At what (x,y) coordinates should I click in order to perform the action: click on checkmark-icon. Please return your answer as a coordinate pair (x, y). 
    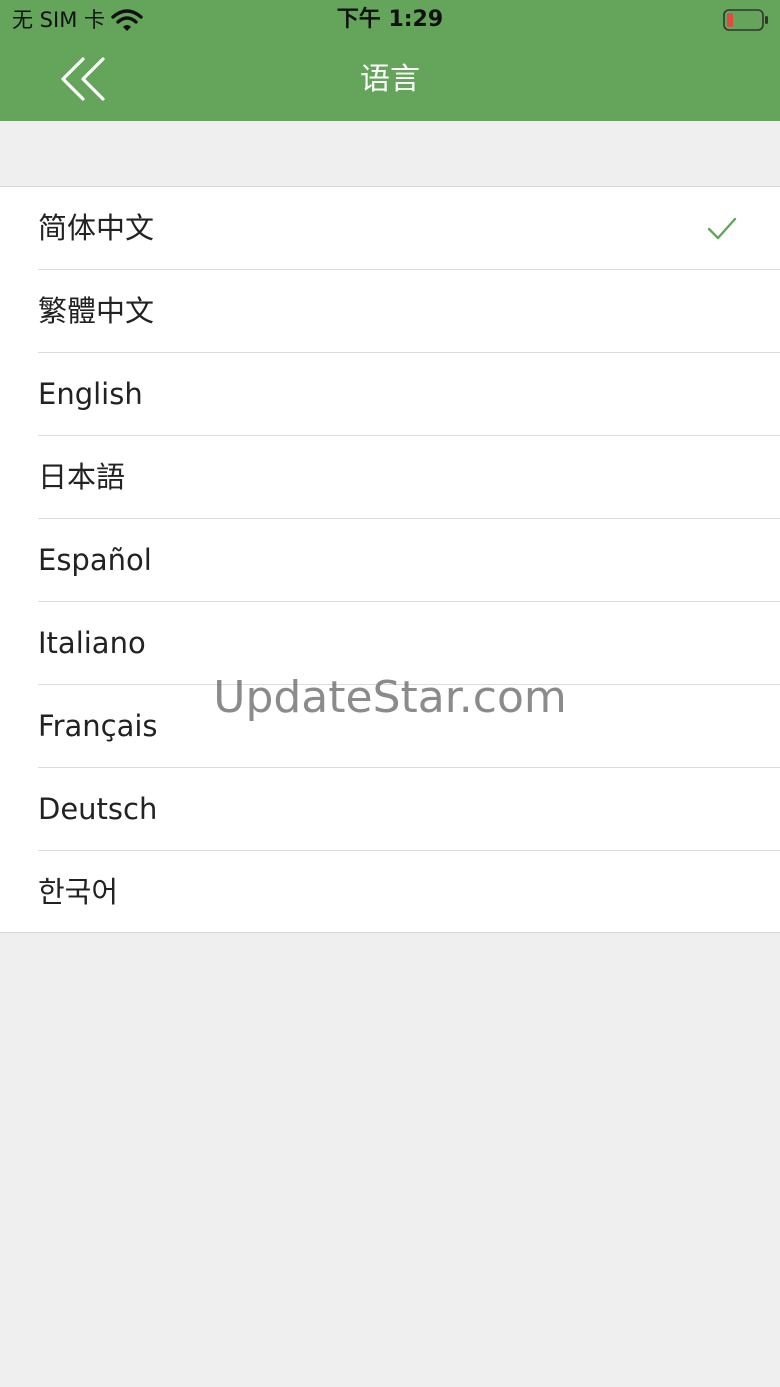
    Looking at the image, I should click on (722, 228).